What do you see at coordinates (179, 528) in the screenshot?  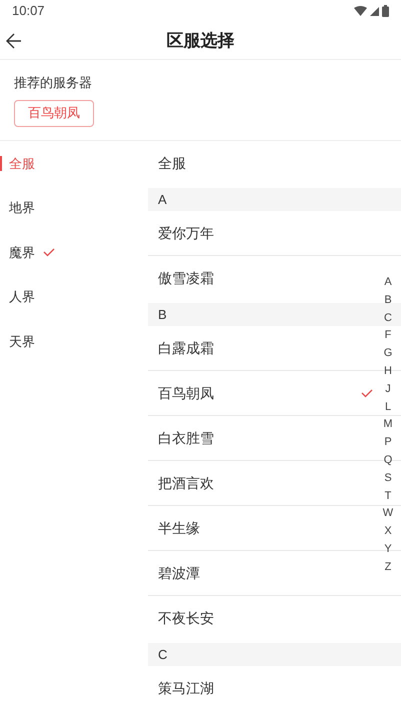 I see `server-item: 半生缘` at bounding box center [179, 528].